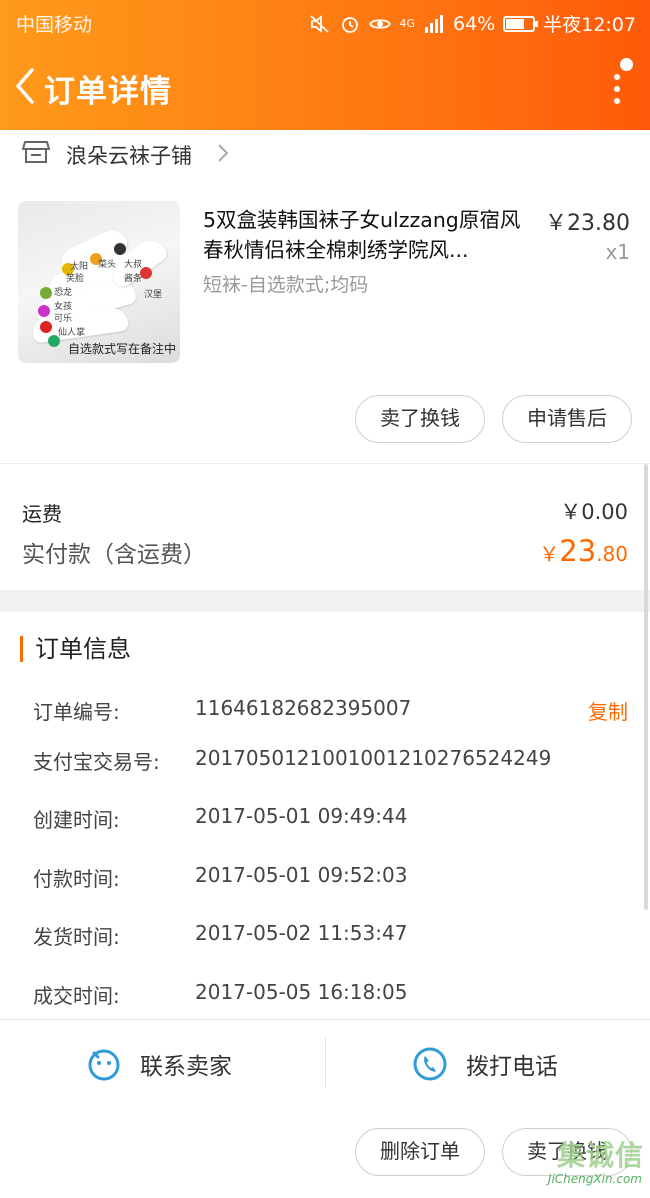  Describe the element at coordinates (76, 879) in the screenshot. I see `payment-time-label: 付款时间:` at that location.